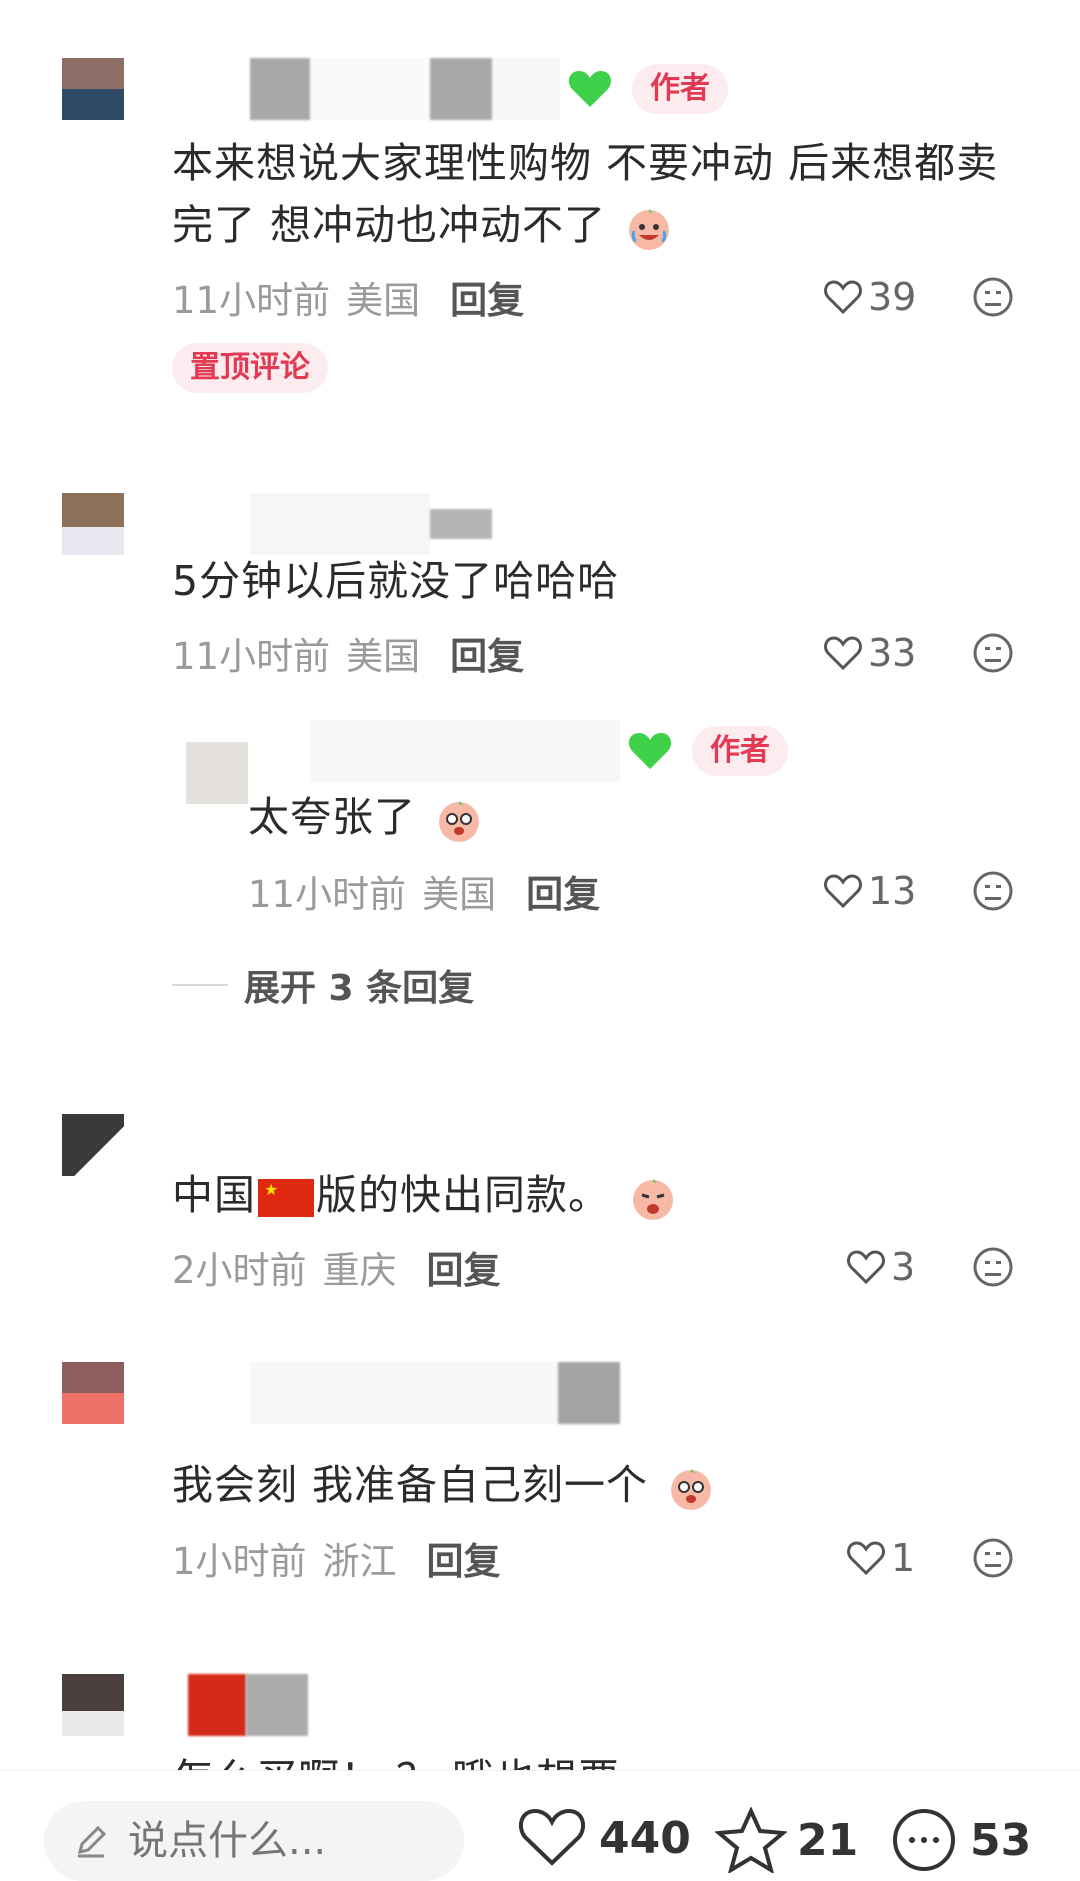  I want to click on like-count: 33, so click(892, 653).